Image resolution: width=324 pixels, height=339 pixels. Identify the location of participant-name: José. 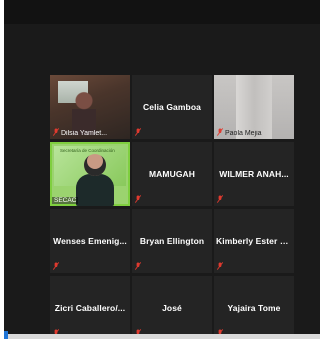
(172, 308).